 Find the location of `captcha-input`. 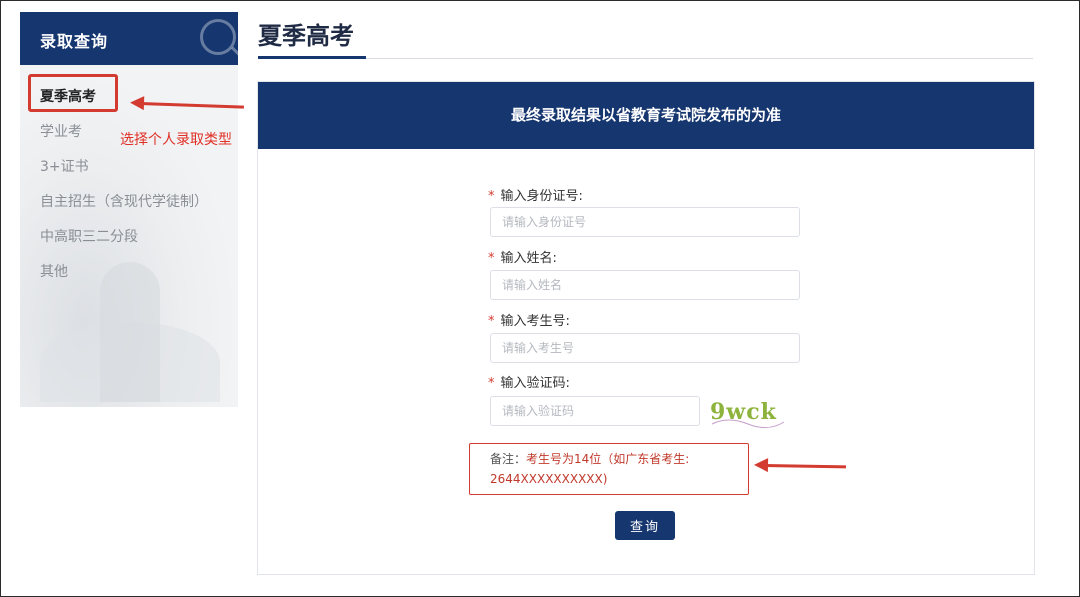

captcha-input is located at coordinates (595, 411).